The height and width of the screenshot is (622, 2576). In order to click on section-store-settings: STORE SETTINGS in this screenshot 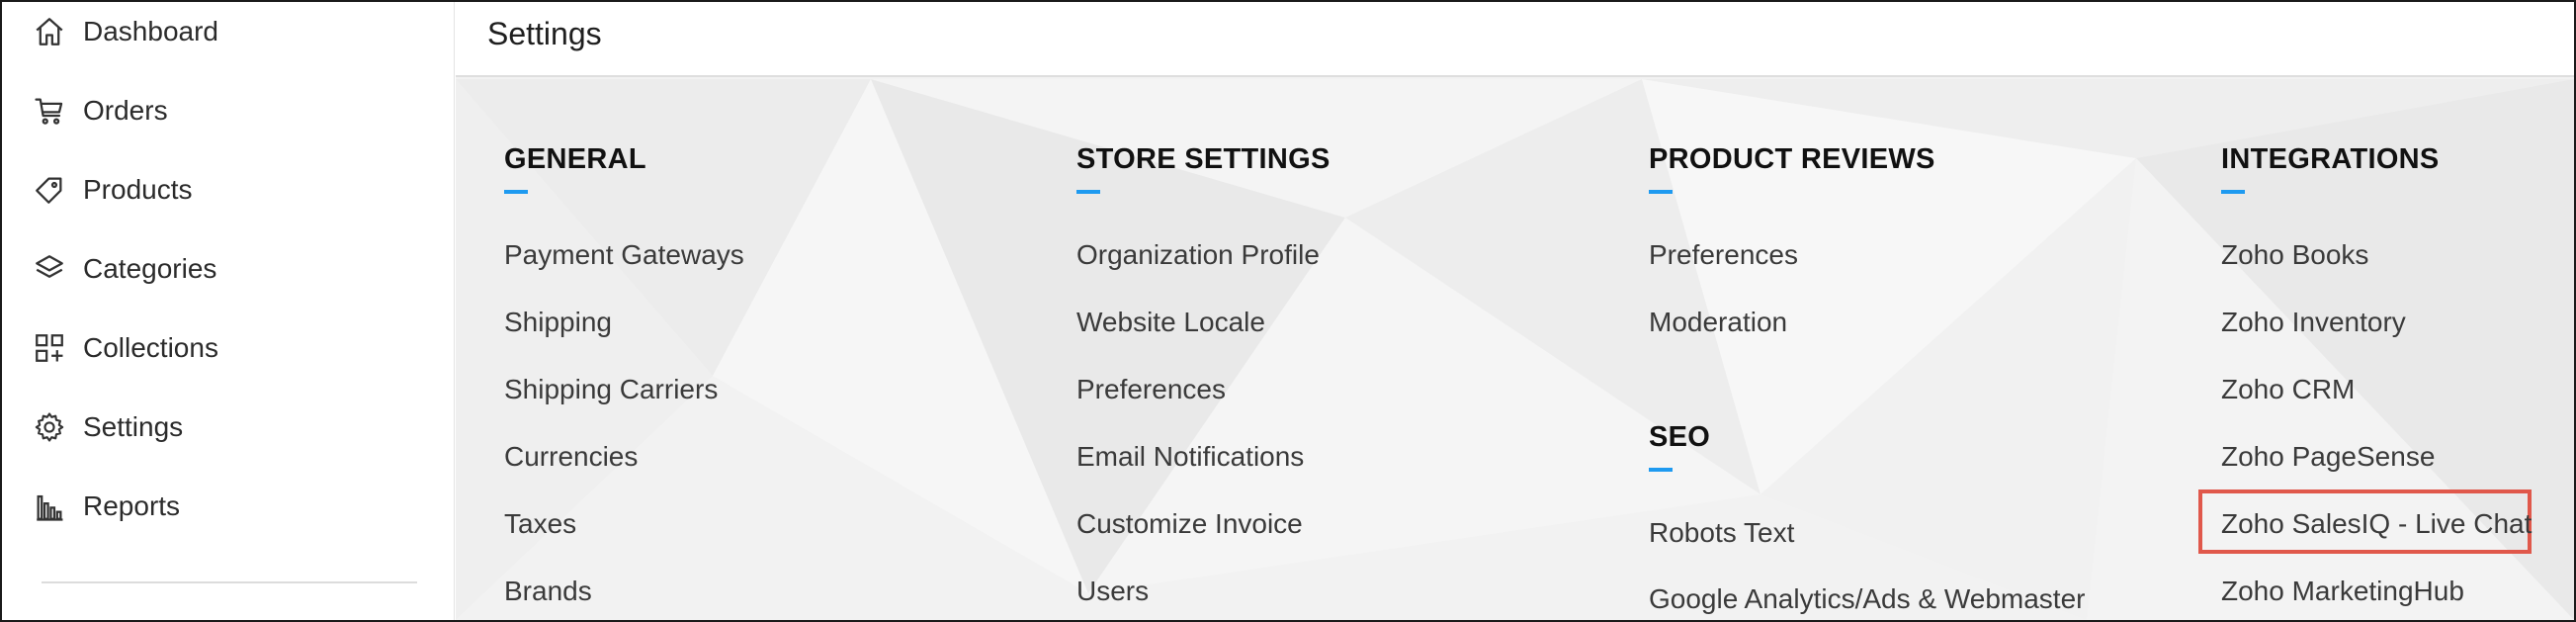, I will do `click(1203, 168)`.